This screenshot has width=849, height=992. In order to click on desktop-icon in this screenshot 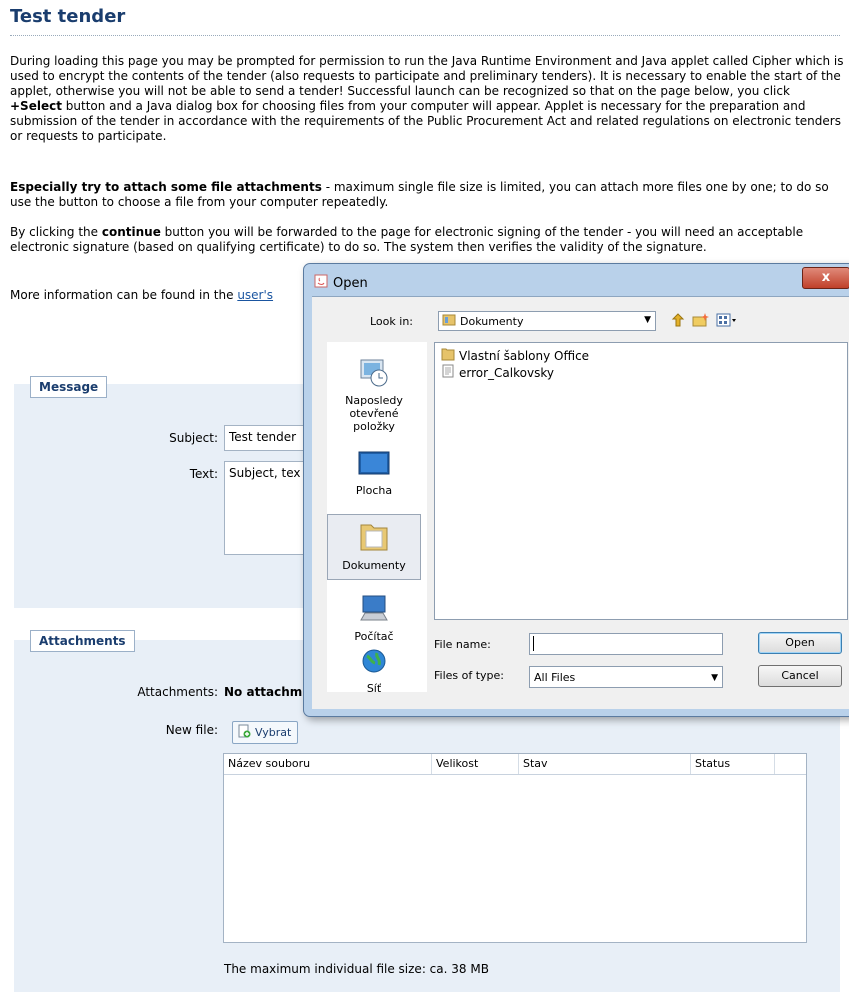, I will do `click(374, 465)`.